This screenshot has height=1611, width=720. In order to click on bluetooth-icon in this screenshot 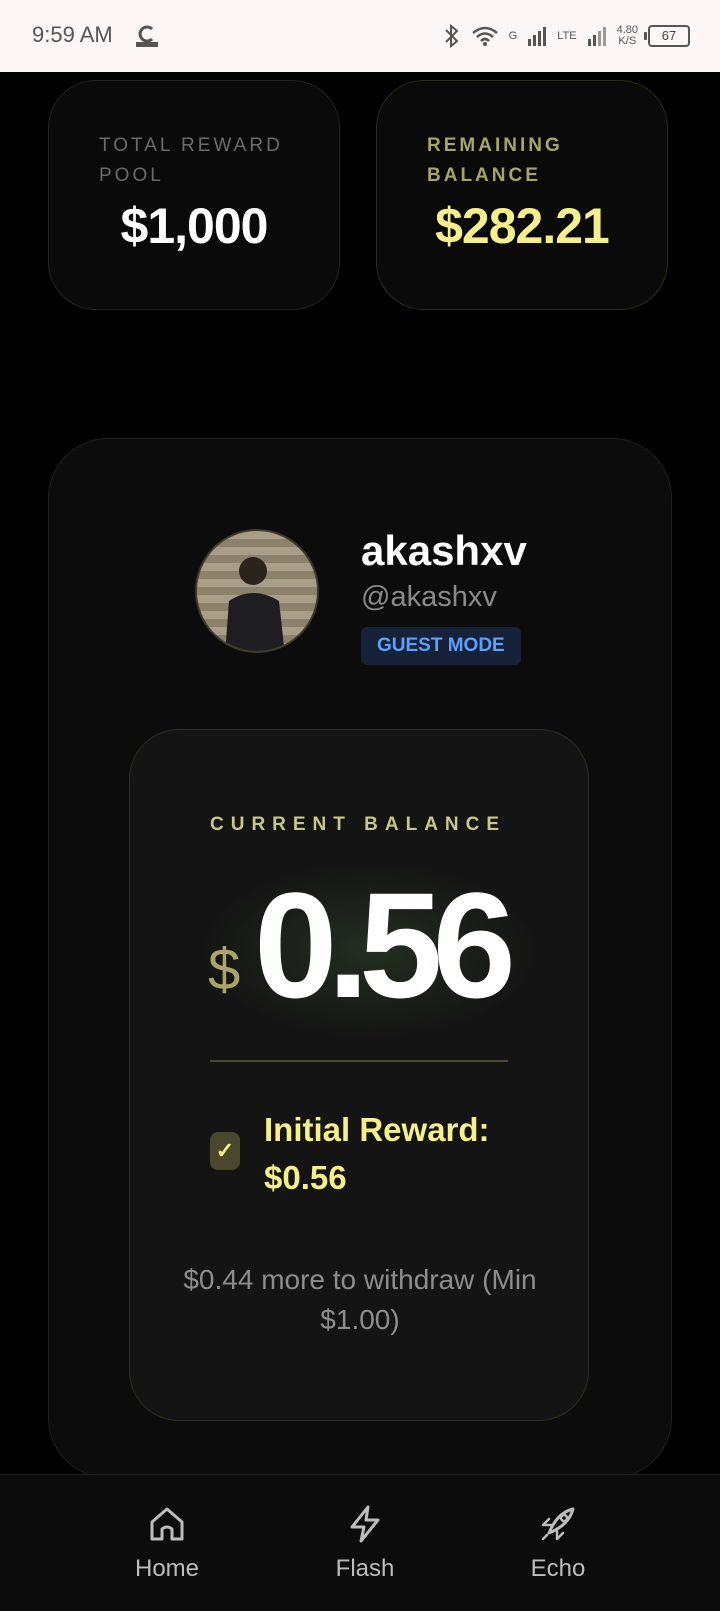, I will do `click(451, 36)`.